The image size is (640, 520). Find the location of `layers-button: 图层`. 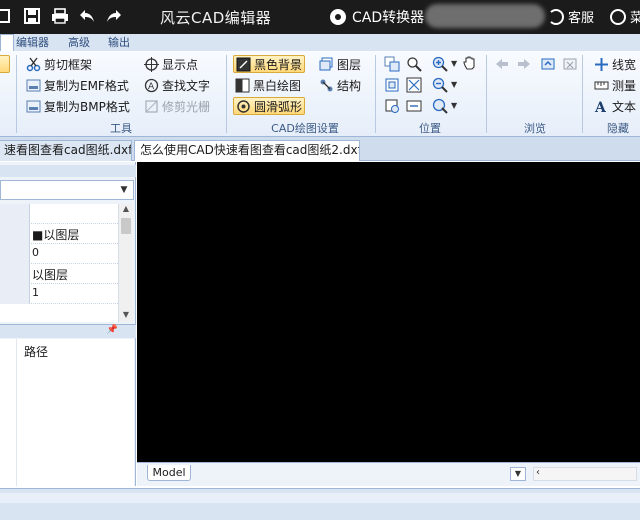

layers-button: 图层 is located at coordinates (340, 64).